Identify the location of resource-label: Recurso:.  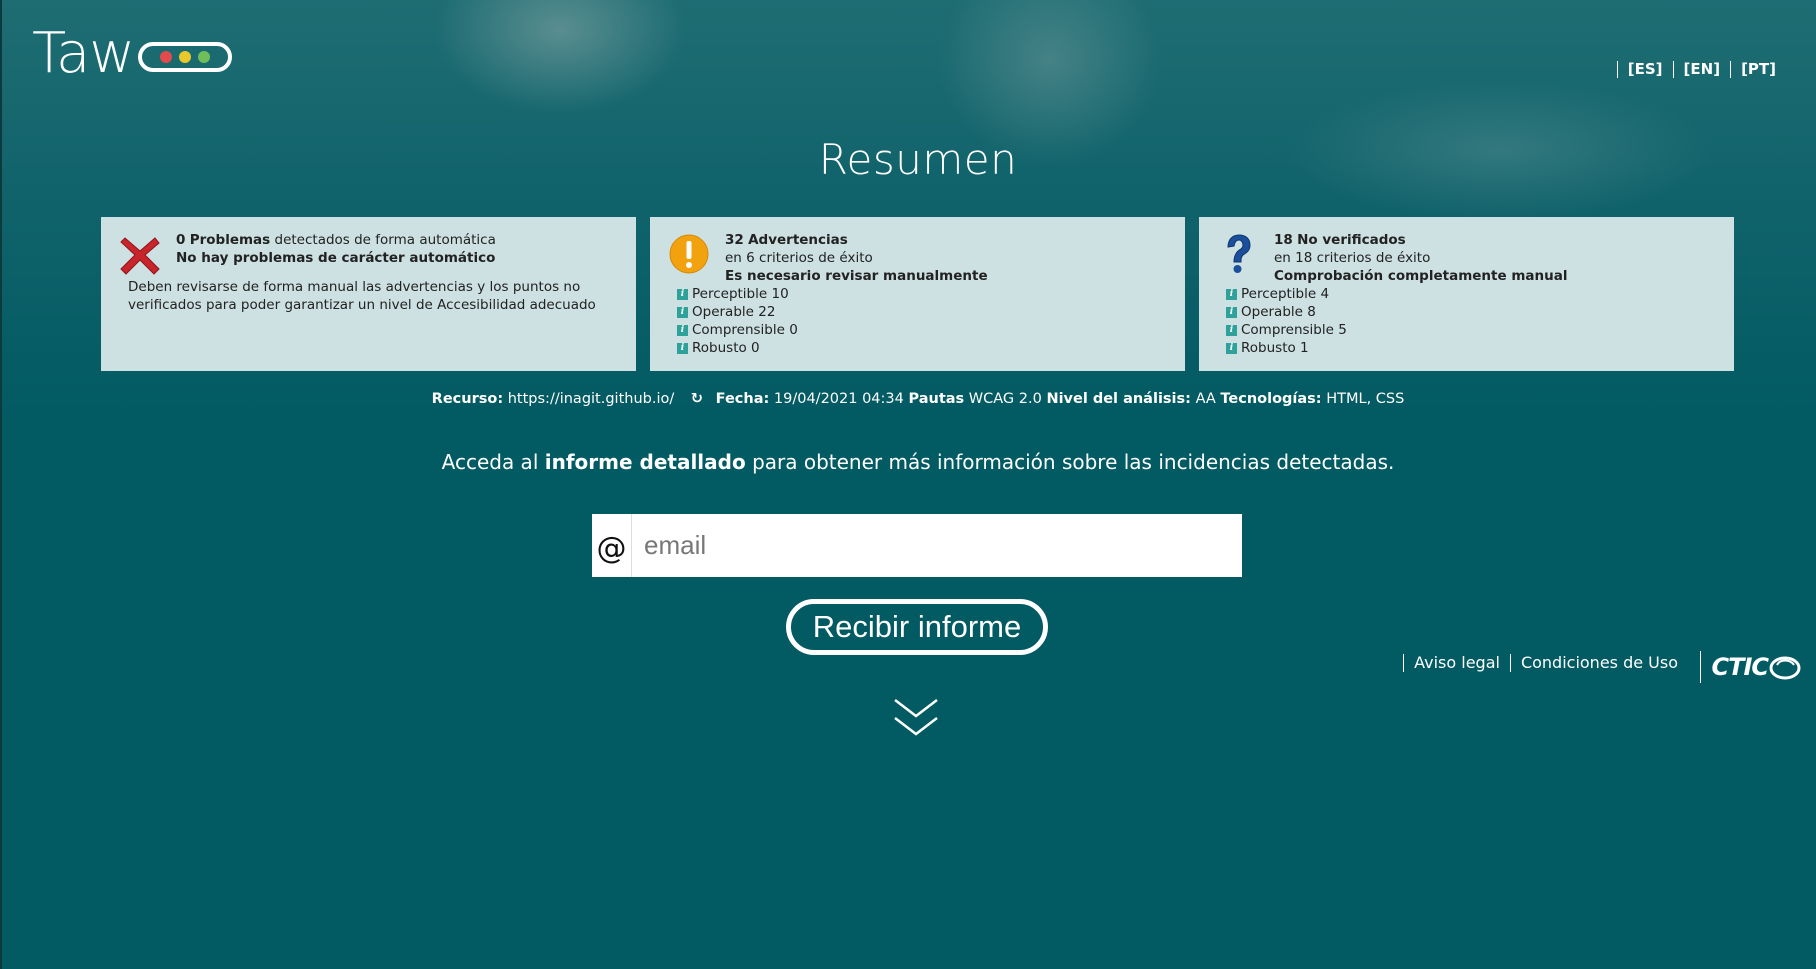
(467, 399).